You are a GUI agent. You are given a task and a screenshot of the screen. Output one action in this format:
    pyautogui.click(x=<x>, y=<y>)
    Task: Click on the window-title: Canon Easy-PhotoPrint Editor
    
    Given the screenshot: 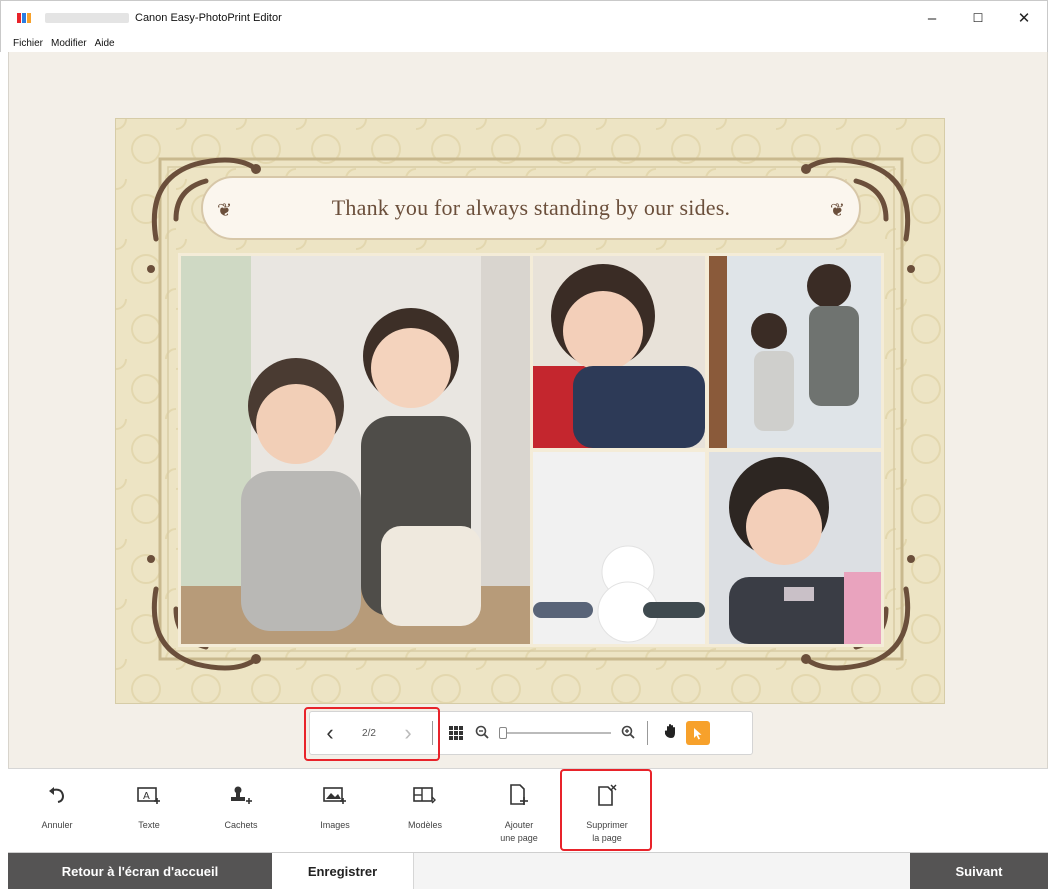 What is the action you would take?
    pyautogui.click(x=208, y=17)
    